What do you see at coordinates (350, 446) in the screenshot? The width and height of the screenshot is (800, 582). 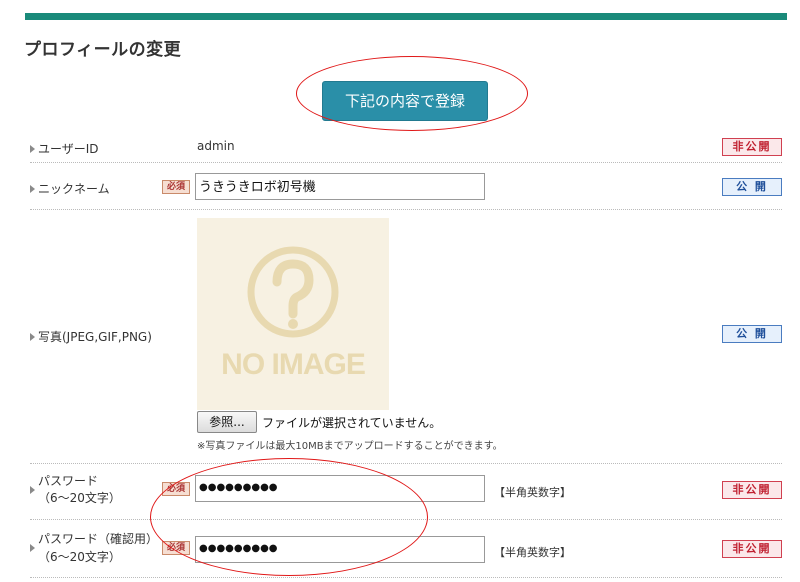 I see `file-size-note: ※写真ファイルは最大10MBまでアップロードすることができます。` at bounding box center [350, 446].